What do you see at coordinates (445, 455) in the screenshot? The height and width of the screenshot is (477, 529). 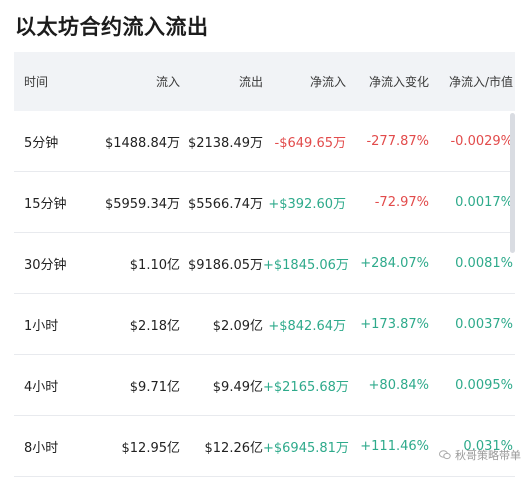 I see `wechat-icon` at bounding box center [445, 455].